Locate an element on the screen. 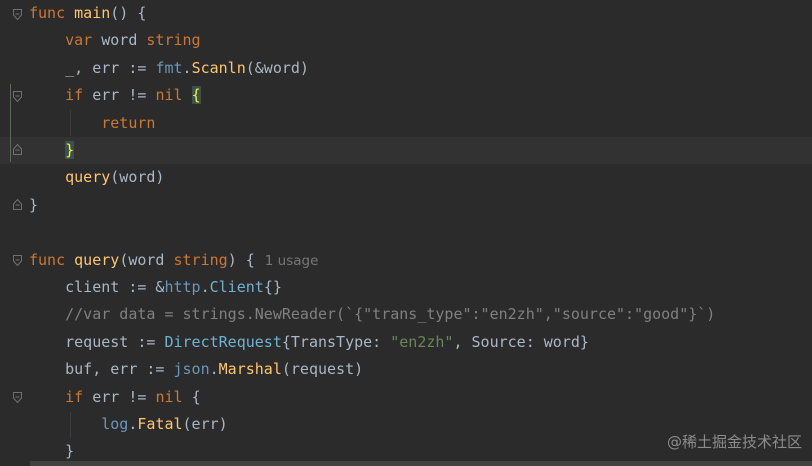 The width and height of the screenshot is (812, 466). usage-inlay-hint: 1 usage is located at coordinates (292, 261).